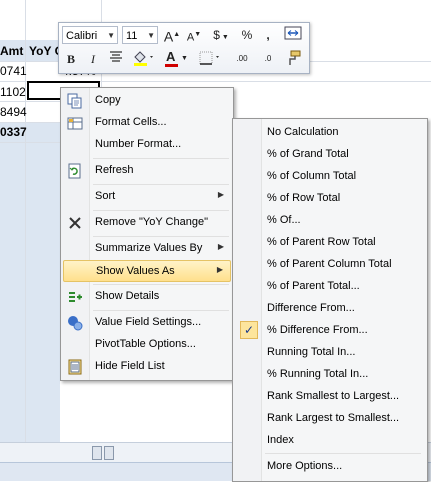  Describe the element at coordinates (242, 59) in the screenshot. I see `increase-decimal-button: .00` at that location.